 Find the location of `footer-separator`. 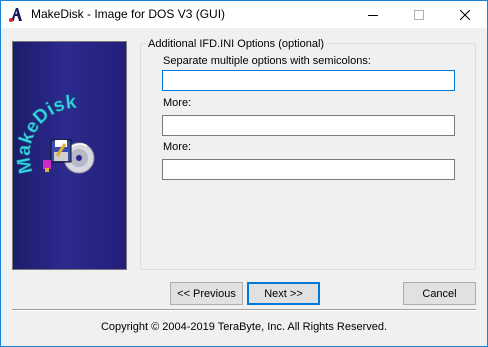

footer-separator is located at coordinates (244, 310).